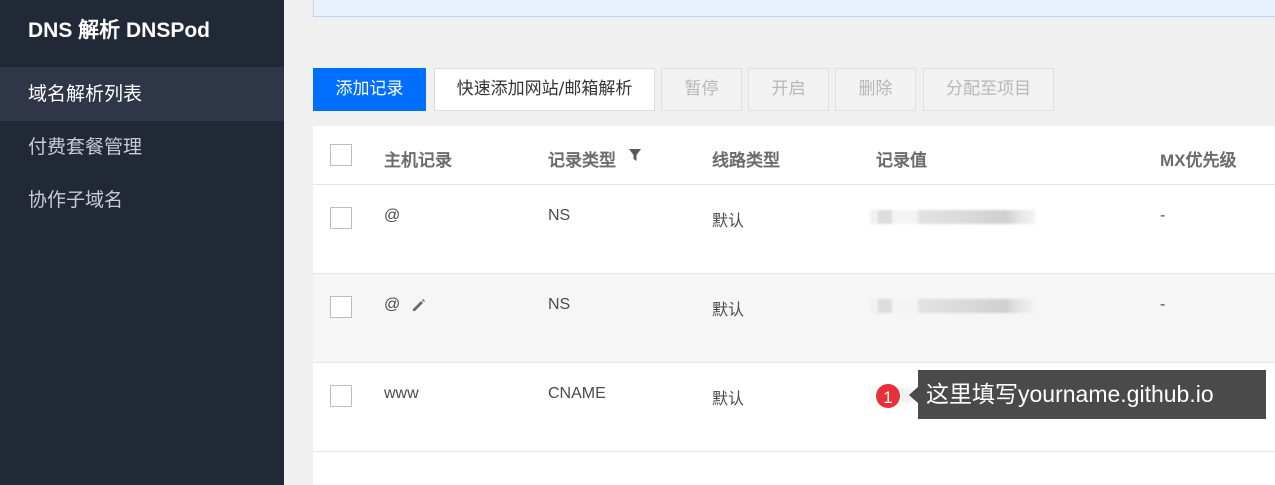 The image size is (1275, 485). What do you see at coordinates (1092, 394) in the screenshot?
I see `instruction-tooltip: 这里填写yourname.github.io` at bounding box center [1092, 394].